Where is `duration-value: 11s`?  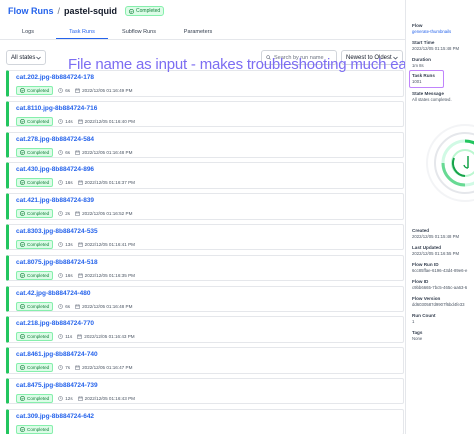 duration-value: 11s is located at coordinates (69, 337).